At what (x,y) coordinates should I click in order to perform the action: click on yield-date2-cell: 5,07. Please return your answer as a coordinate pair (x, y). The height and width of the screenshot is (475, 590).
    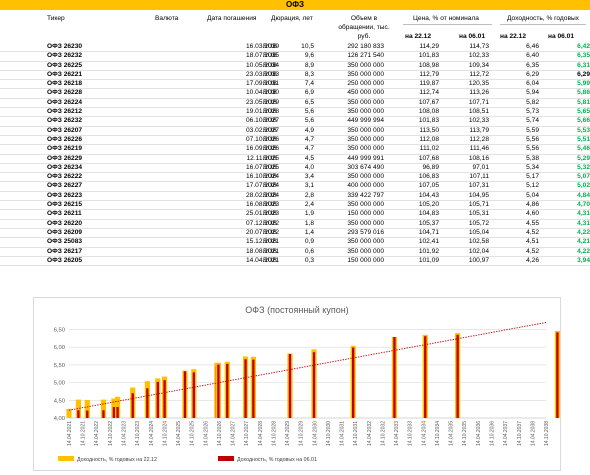
    Looking at the image, I should click on (564, 177).